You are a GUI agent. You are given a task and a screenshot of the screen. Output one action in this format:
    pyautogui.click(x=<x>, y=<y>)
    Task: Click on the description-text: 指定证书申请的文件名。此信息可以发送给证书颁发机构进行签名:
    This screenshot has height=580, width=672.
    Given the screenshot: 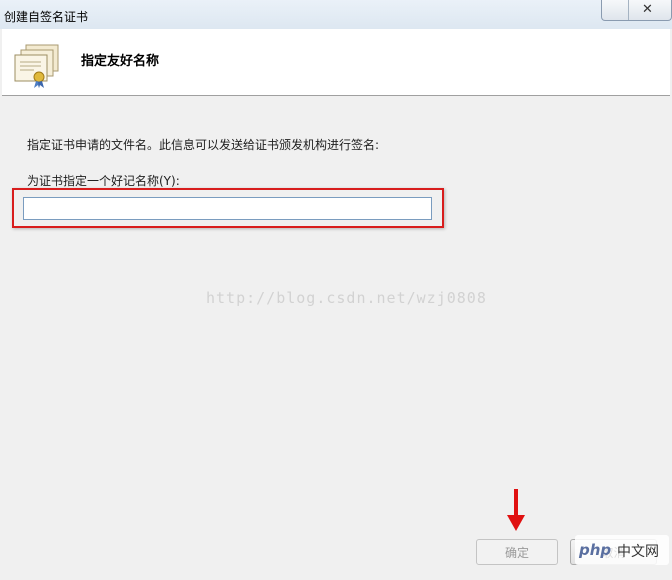 What is the action you would take?
    pyautogui.click(x=203, y=145)
    